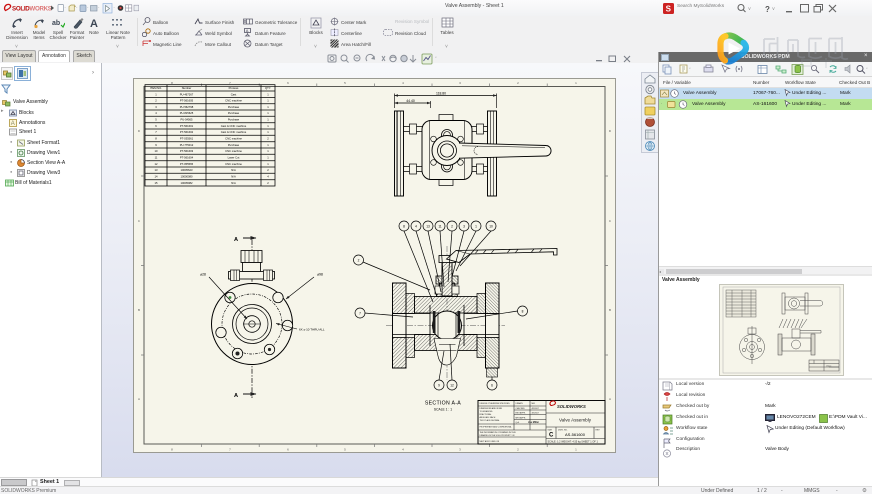 This screenshot has height=494, width=872. I want to click on svg-text:THE INFORMATION CONTAINED IN T: THE INFORMATION CONTAINED IN THIS, so click(498, 432).